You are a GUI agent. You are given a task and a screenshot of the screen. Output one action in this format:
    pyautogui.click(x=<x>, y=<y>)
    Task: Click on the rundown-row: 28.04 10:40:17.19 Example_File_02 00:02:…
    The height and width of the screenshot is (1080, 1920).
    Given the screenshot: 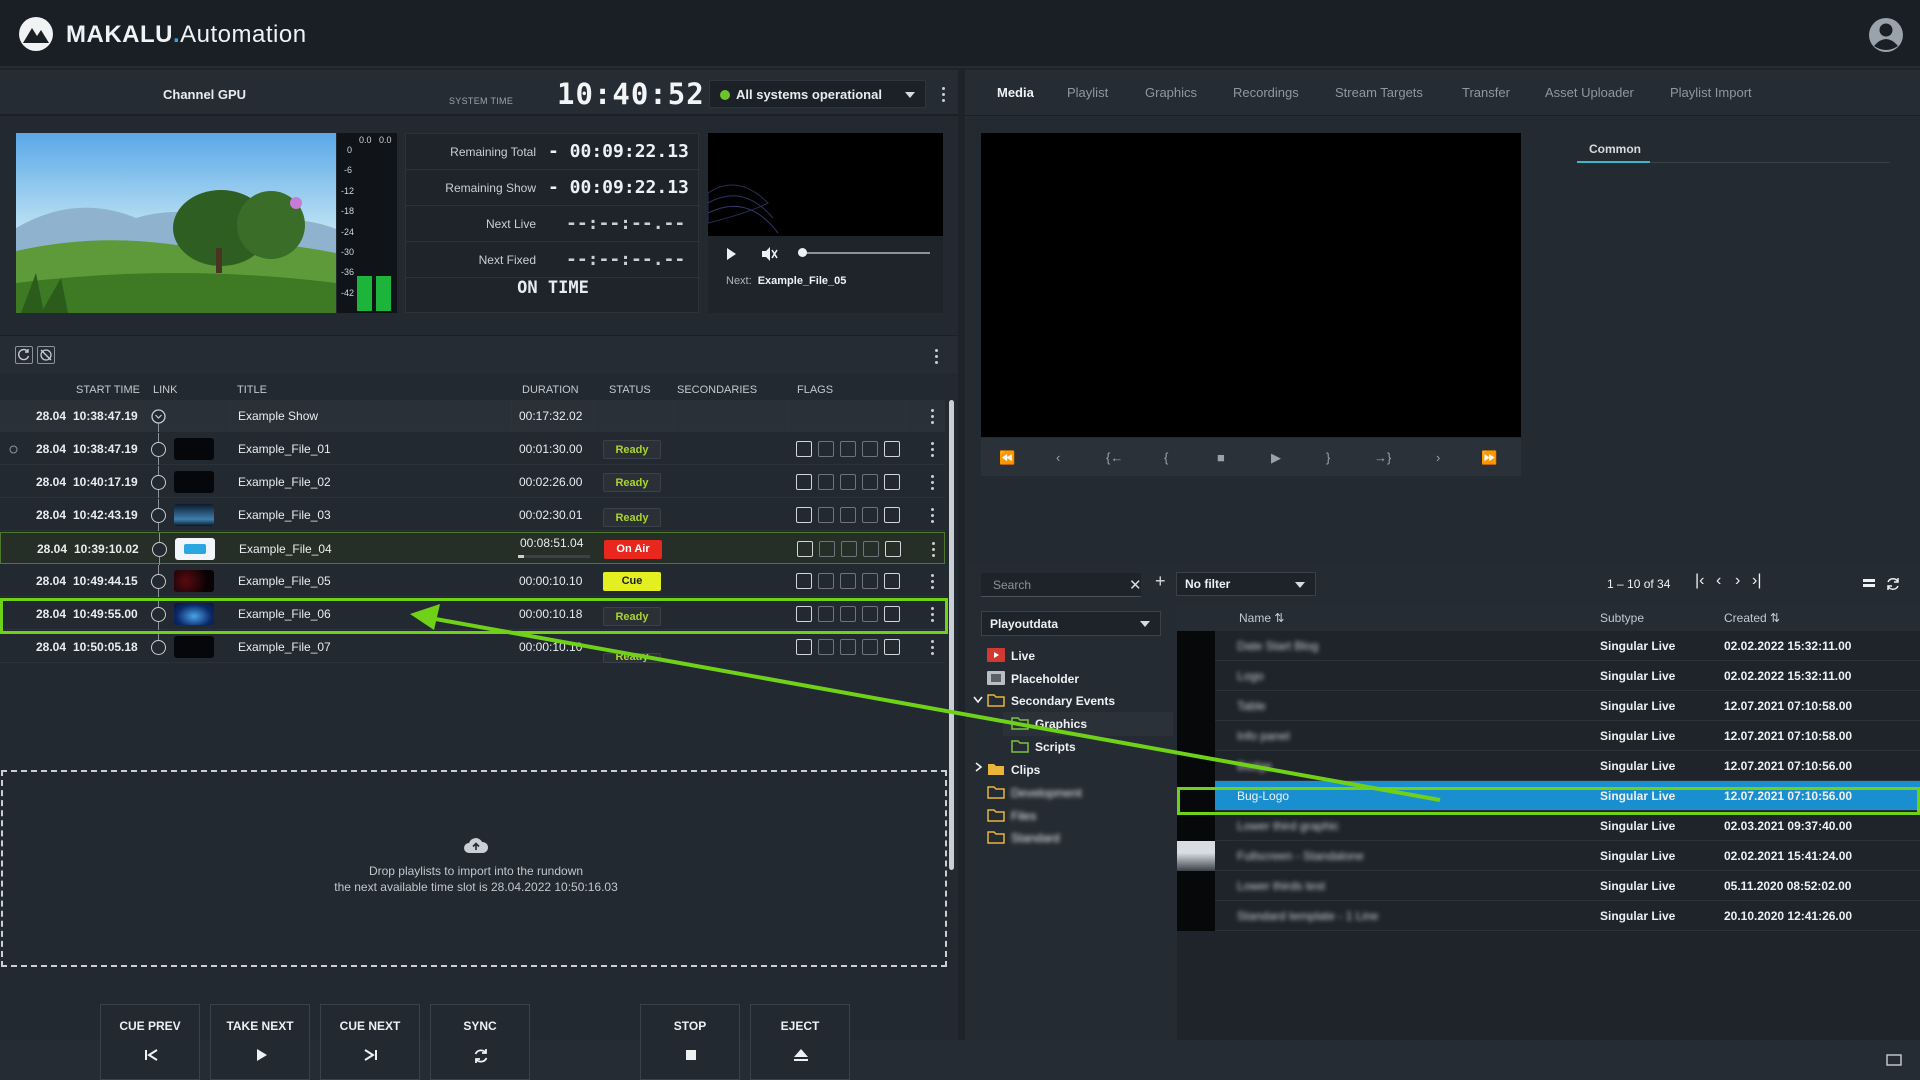 What is the action you would take?
    pyautogui.click(x=472, y=482)
    